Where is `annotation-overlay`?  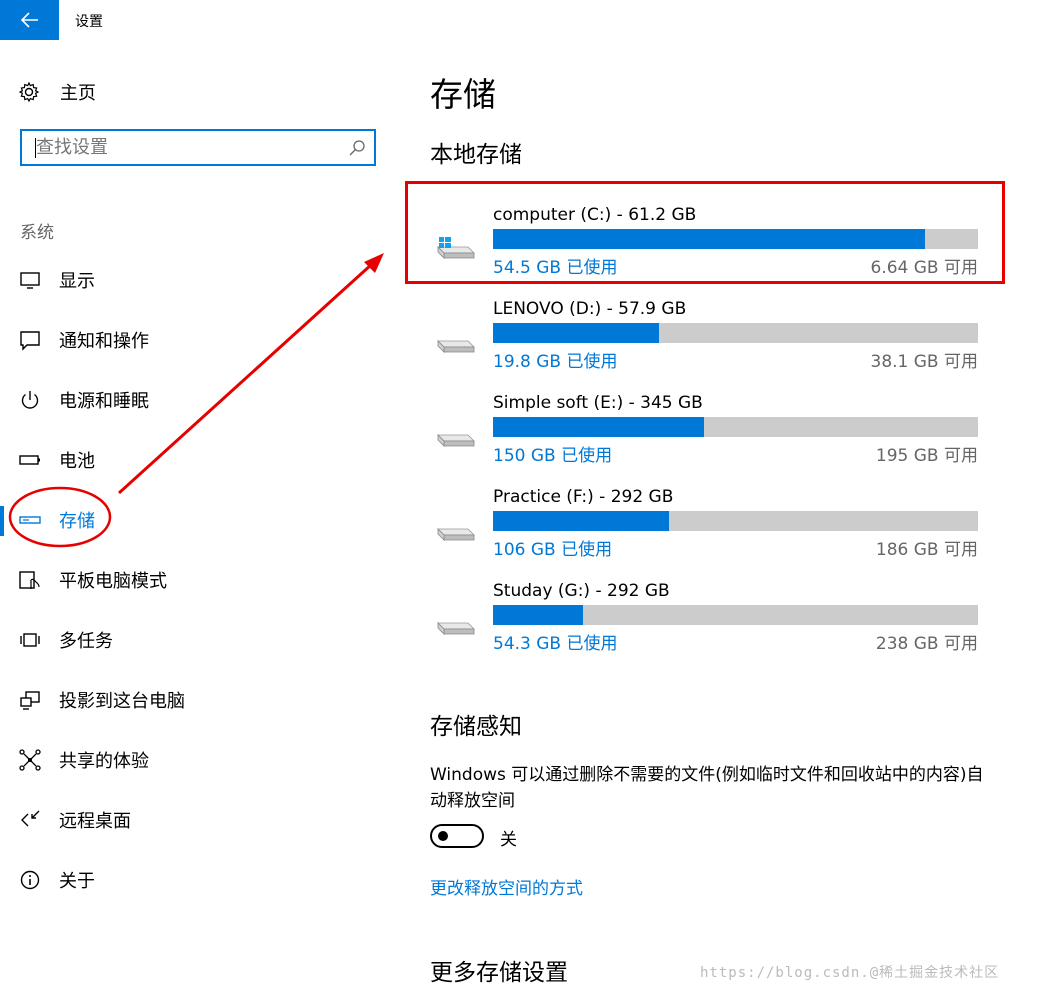 annotation-overlay is located at coordinates (196, 400).